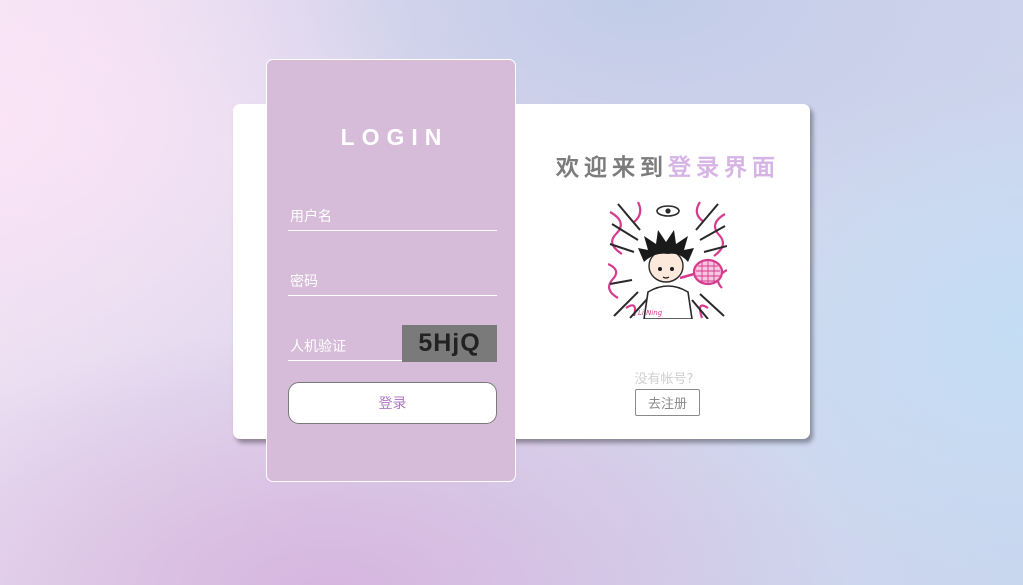 This screenshot has width=1023, height=585. I want to click on captcha-input, so click(345, 346).